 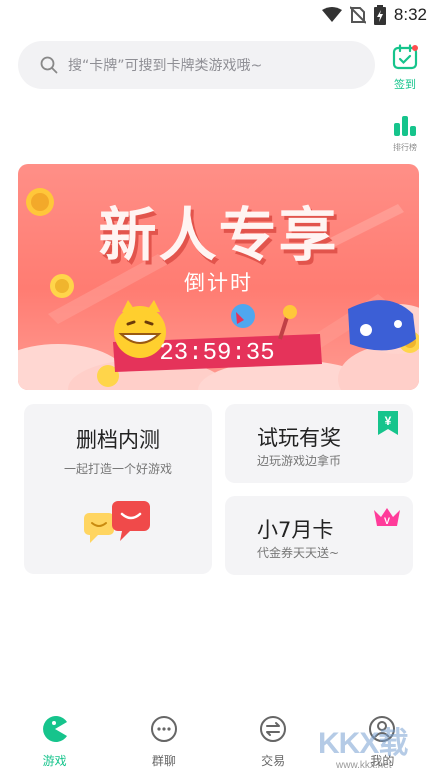 I want to click on card-beta-test: 删档内测 一起打造一个好游戏, so click(x=118, y=489).